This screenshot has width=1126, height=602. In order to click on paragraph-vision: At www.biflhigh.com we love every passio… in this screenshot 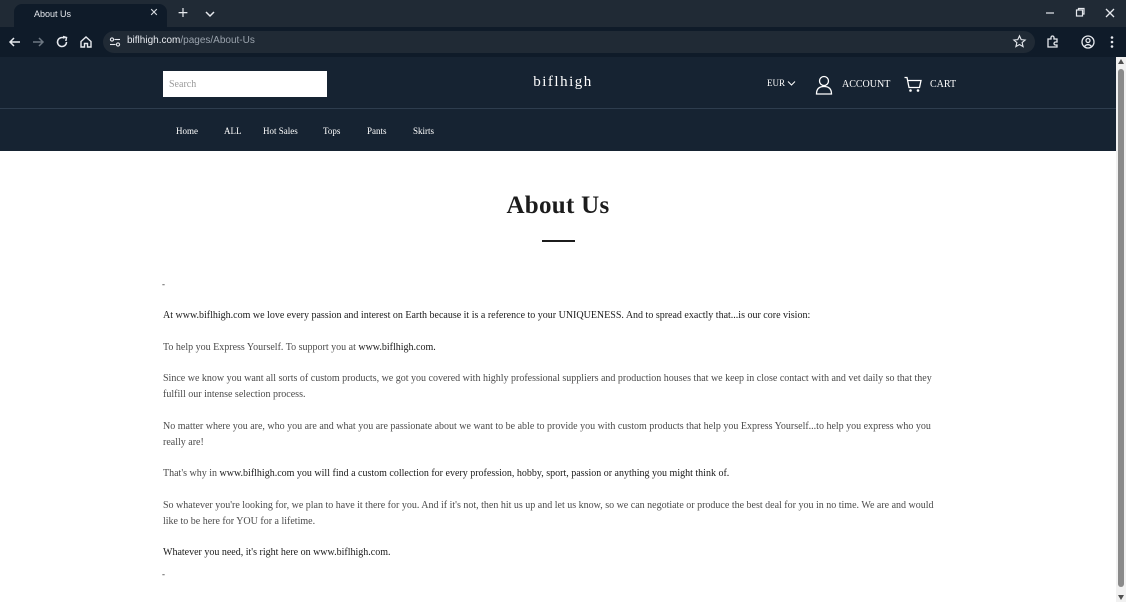, I will do `click(487, 315)`.